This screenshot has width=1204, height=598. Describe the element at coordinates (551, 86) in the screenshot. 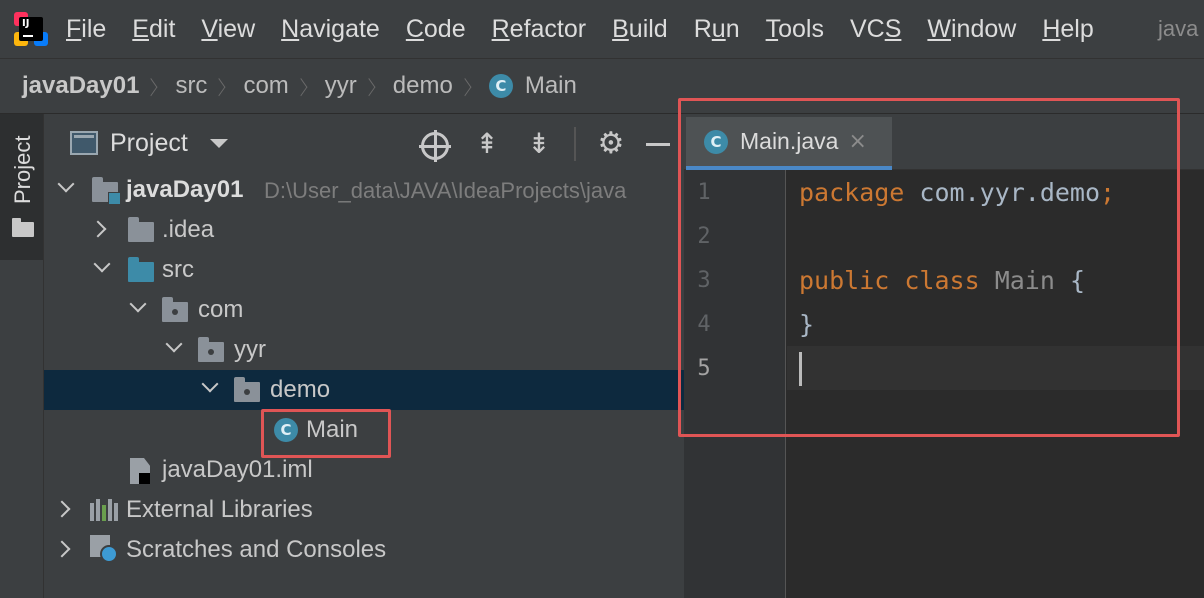

I see `breadcrumb-main: Main` at that location.